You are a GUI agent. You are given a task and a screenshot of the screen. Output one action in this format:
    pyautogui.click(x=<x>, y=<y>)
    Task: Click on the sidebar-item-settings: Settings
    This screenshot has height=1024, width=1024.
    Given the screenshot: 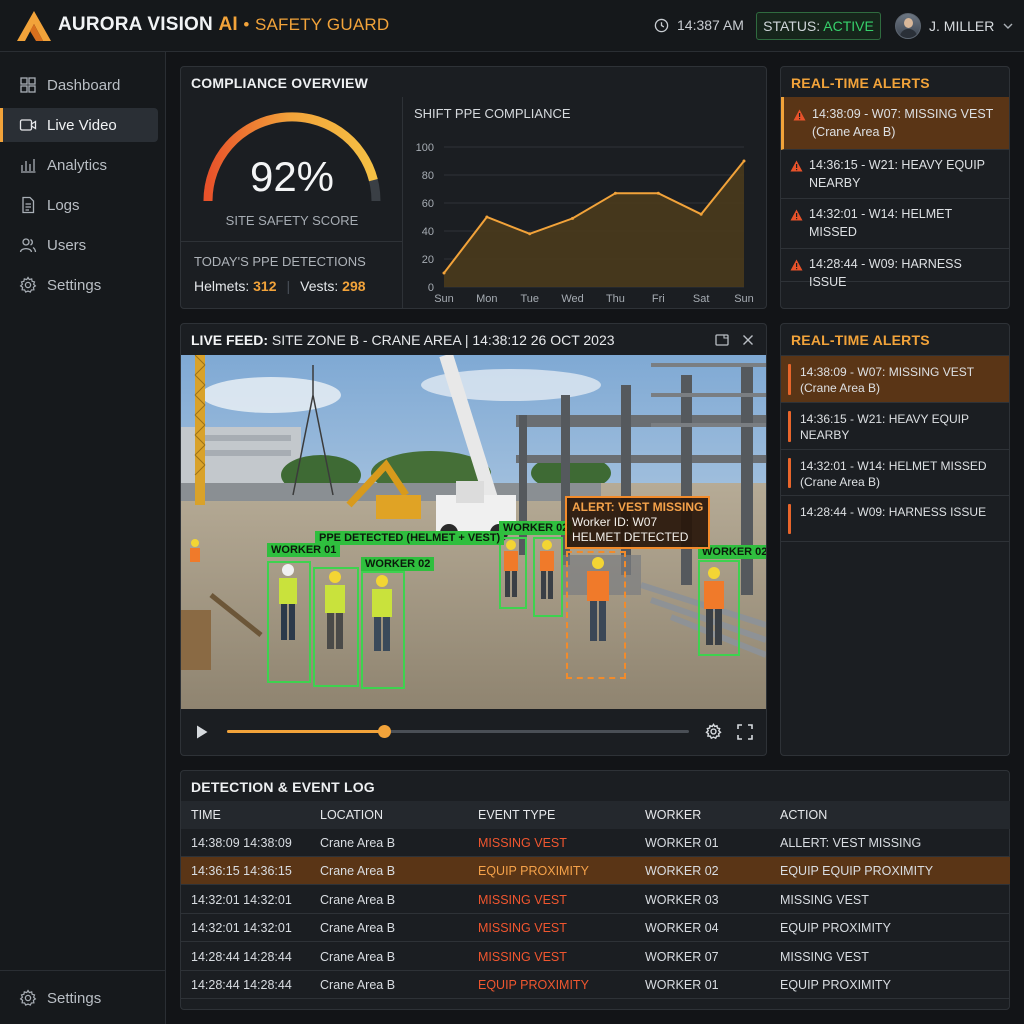 What is the action you would take?
    pyautogui.click(x=79, y=285)
    